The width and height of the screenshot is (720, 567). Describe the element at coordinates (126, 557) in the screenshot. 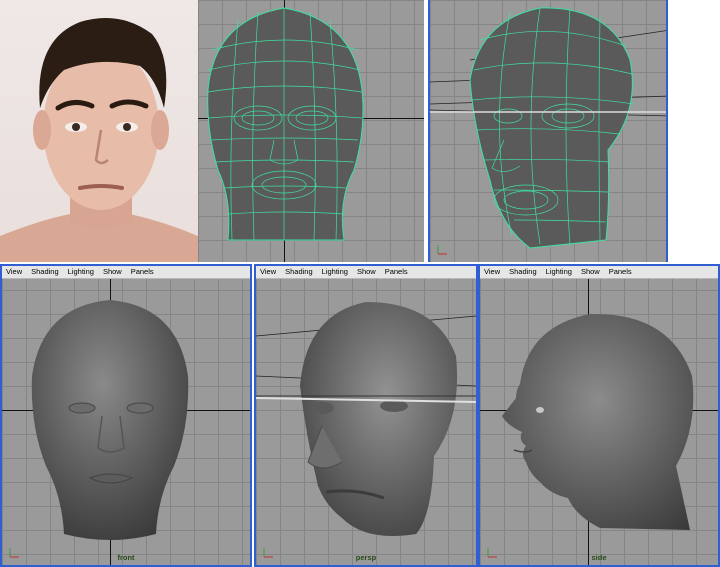

I see `camera-label: front` at that location.